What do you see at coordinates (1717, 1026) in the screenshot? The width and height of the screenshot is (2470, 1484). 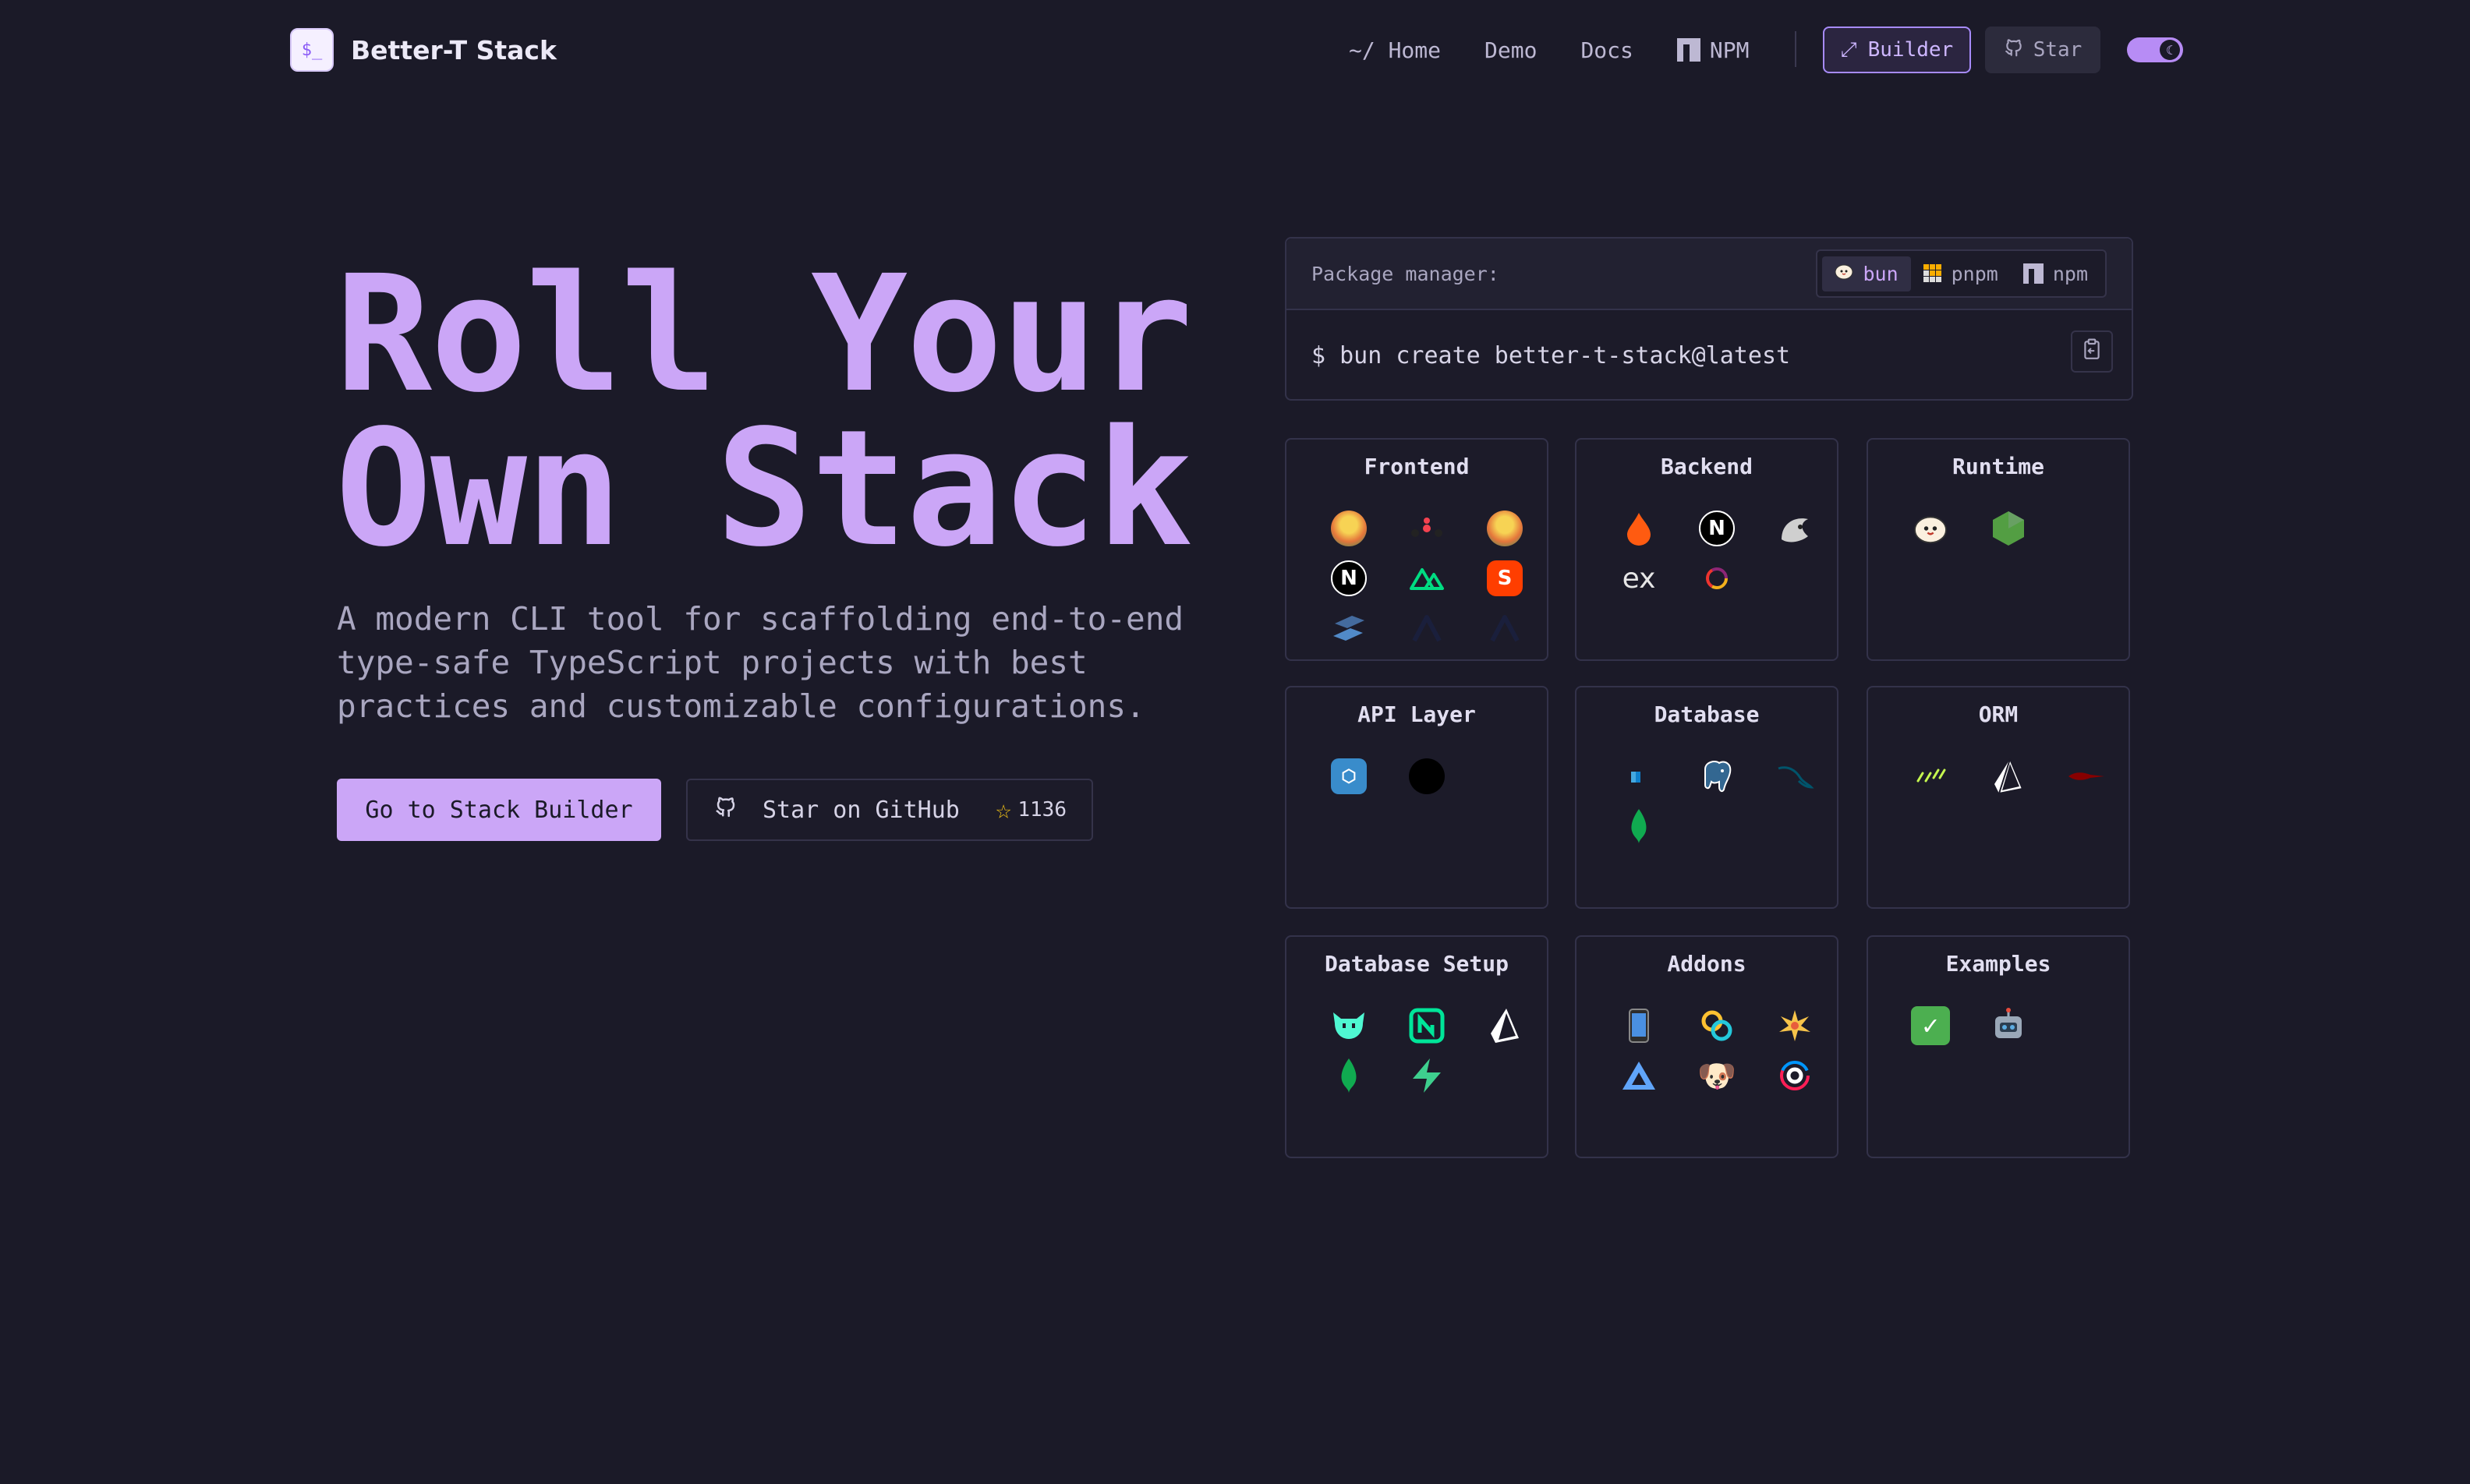 I see `tauri-icon` at bounding box center [1717, 1026].